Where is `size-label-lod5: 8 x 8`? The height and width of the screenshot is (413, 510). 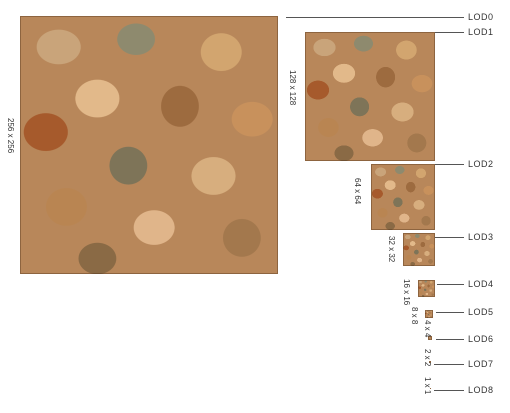 size-label-lod5: 8 x 8 is located at coordinates (414, 316).